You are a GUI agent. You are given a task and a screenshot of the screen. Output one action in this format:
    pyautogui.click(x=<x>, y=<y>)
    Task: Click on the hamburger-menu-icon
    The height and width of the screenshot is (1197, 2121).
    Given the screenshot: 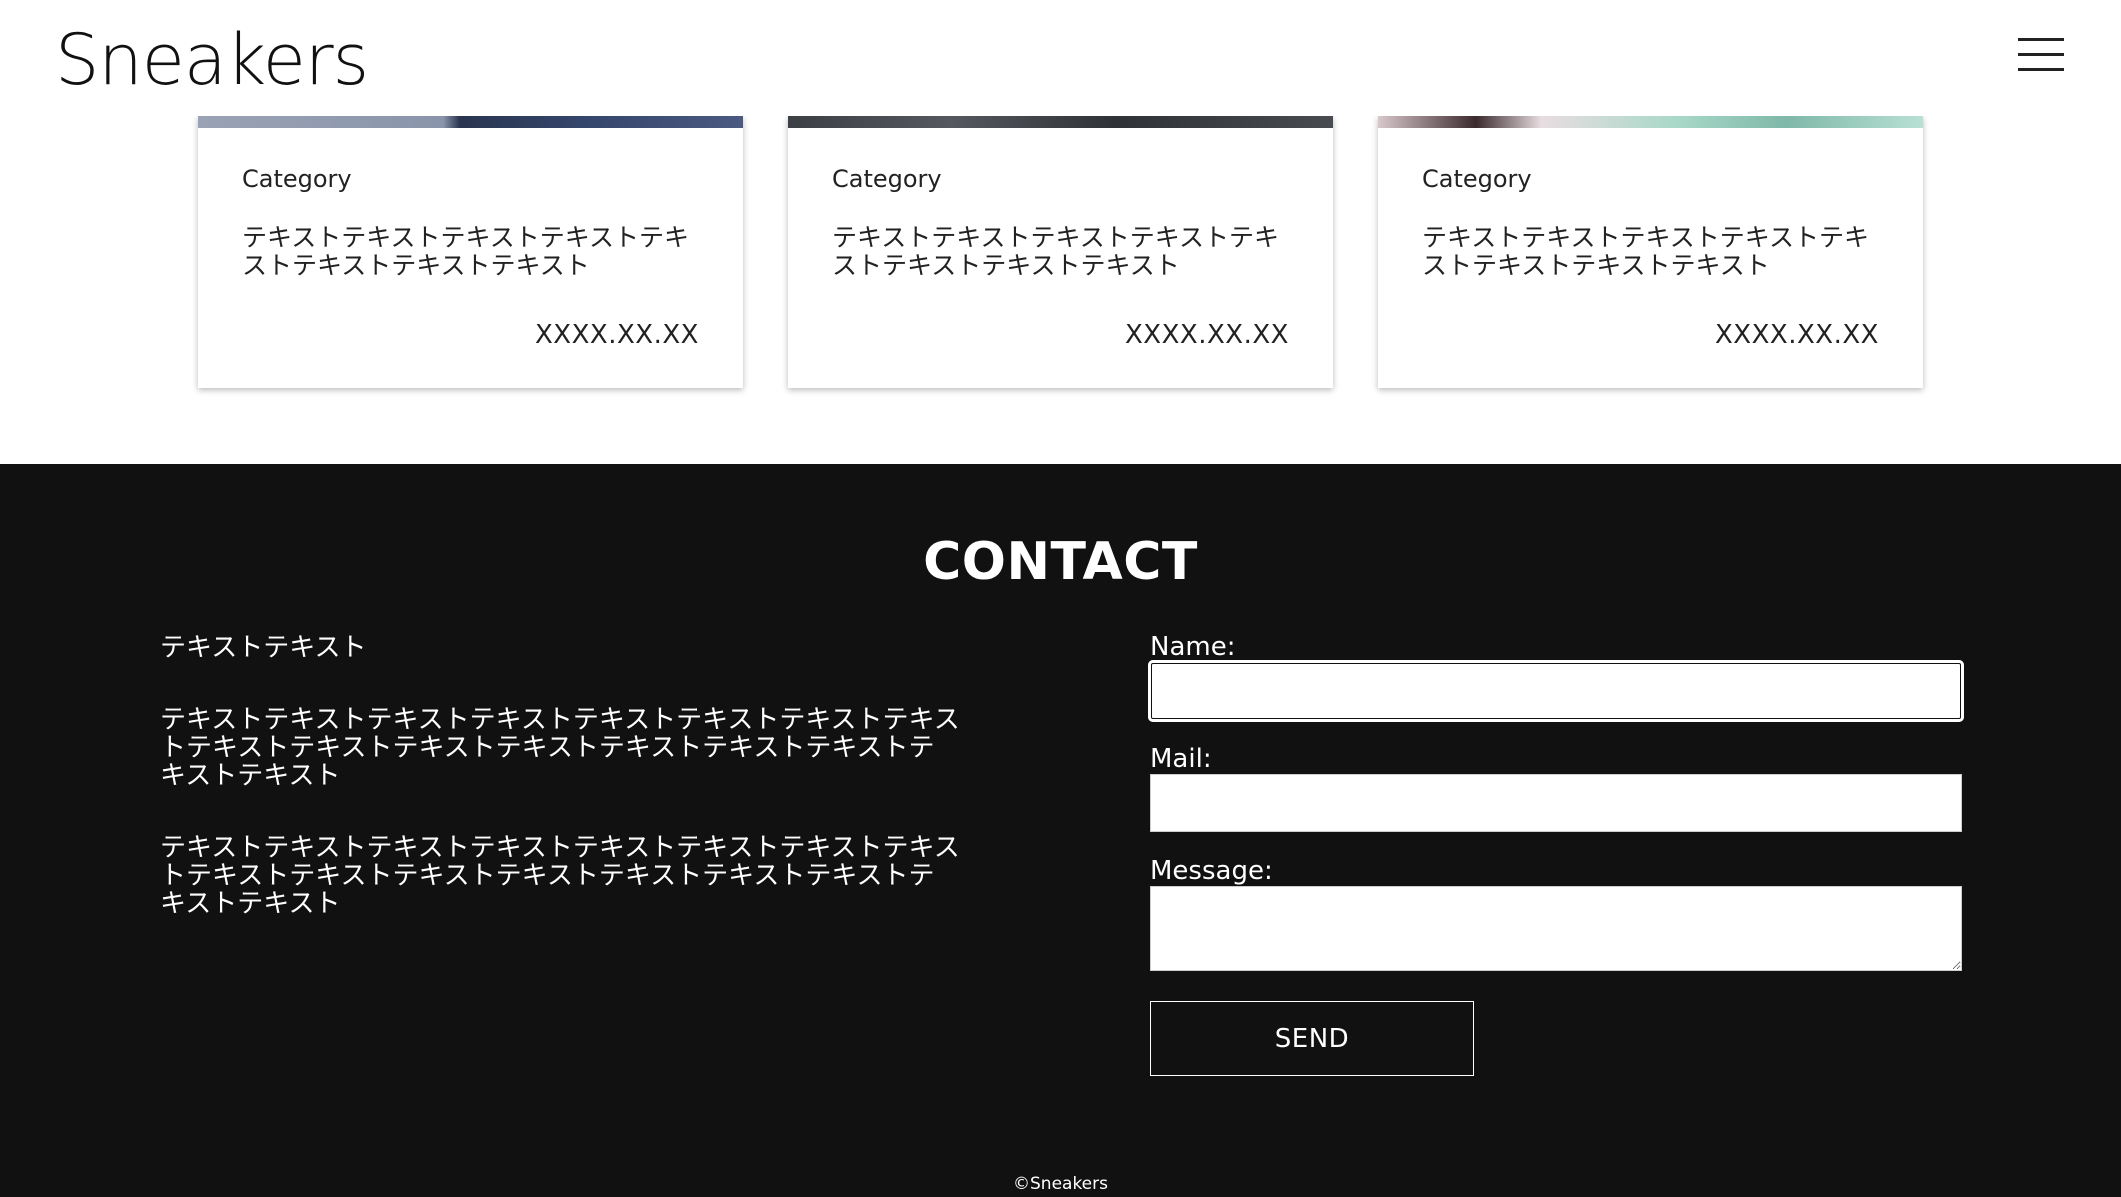 What is the action you would take?
    pyautogui.click(x=2043, y=55)
    